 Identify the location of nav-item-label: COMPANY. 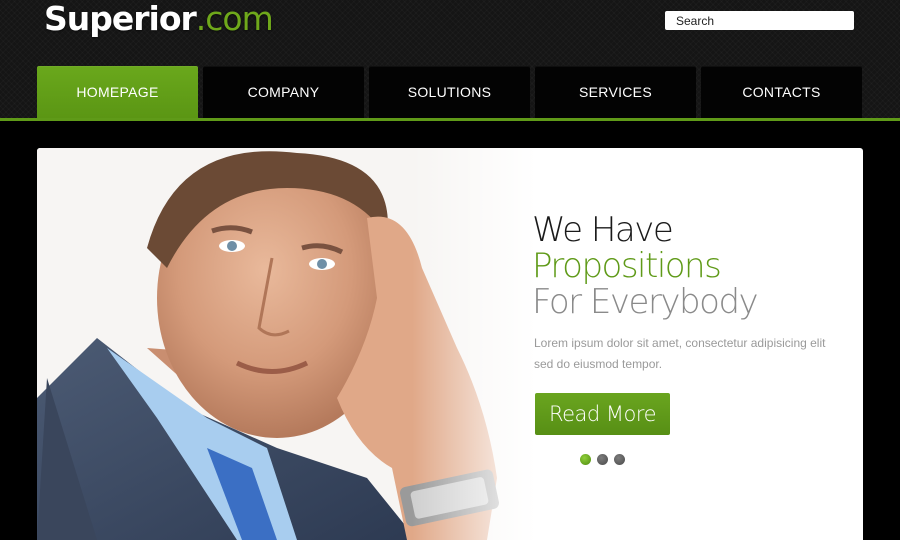
(283, 92).